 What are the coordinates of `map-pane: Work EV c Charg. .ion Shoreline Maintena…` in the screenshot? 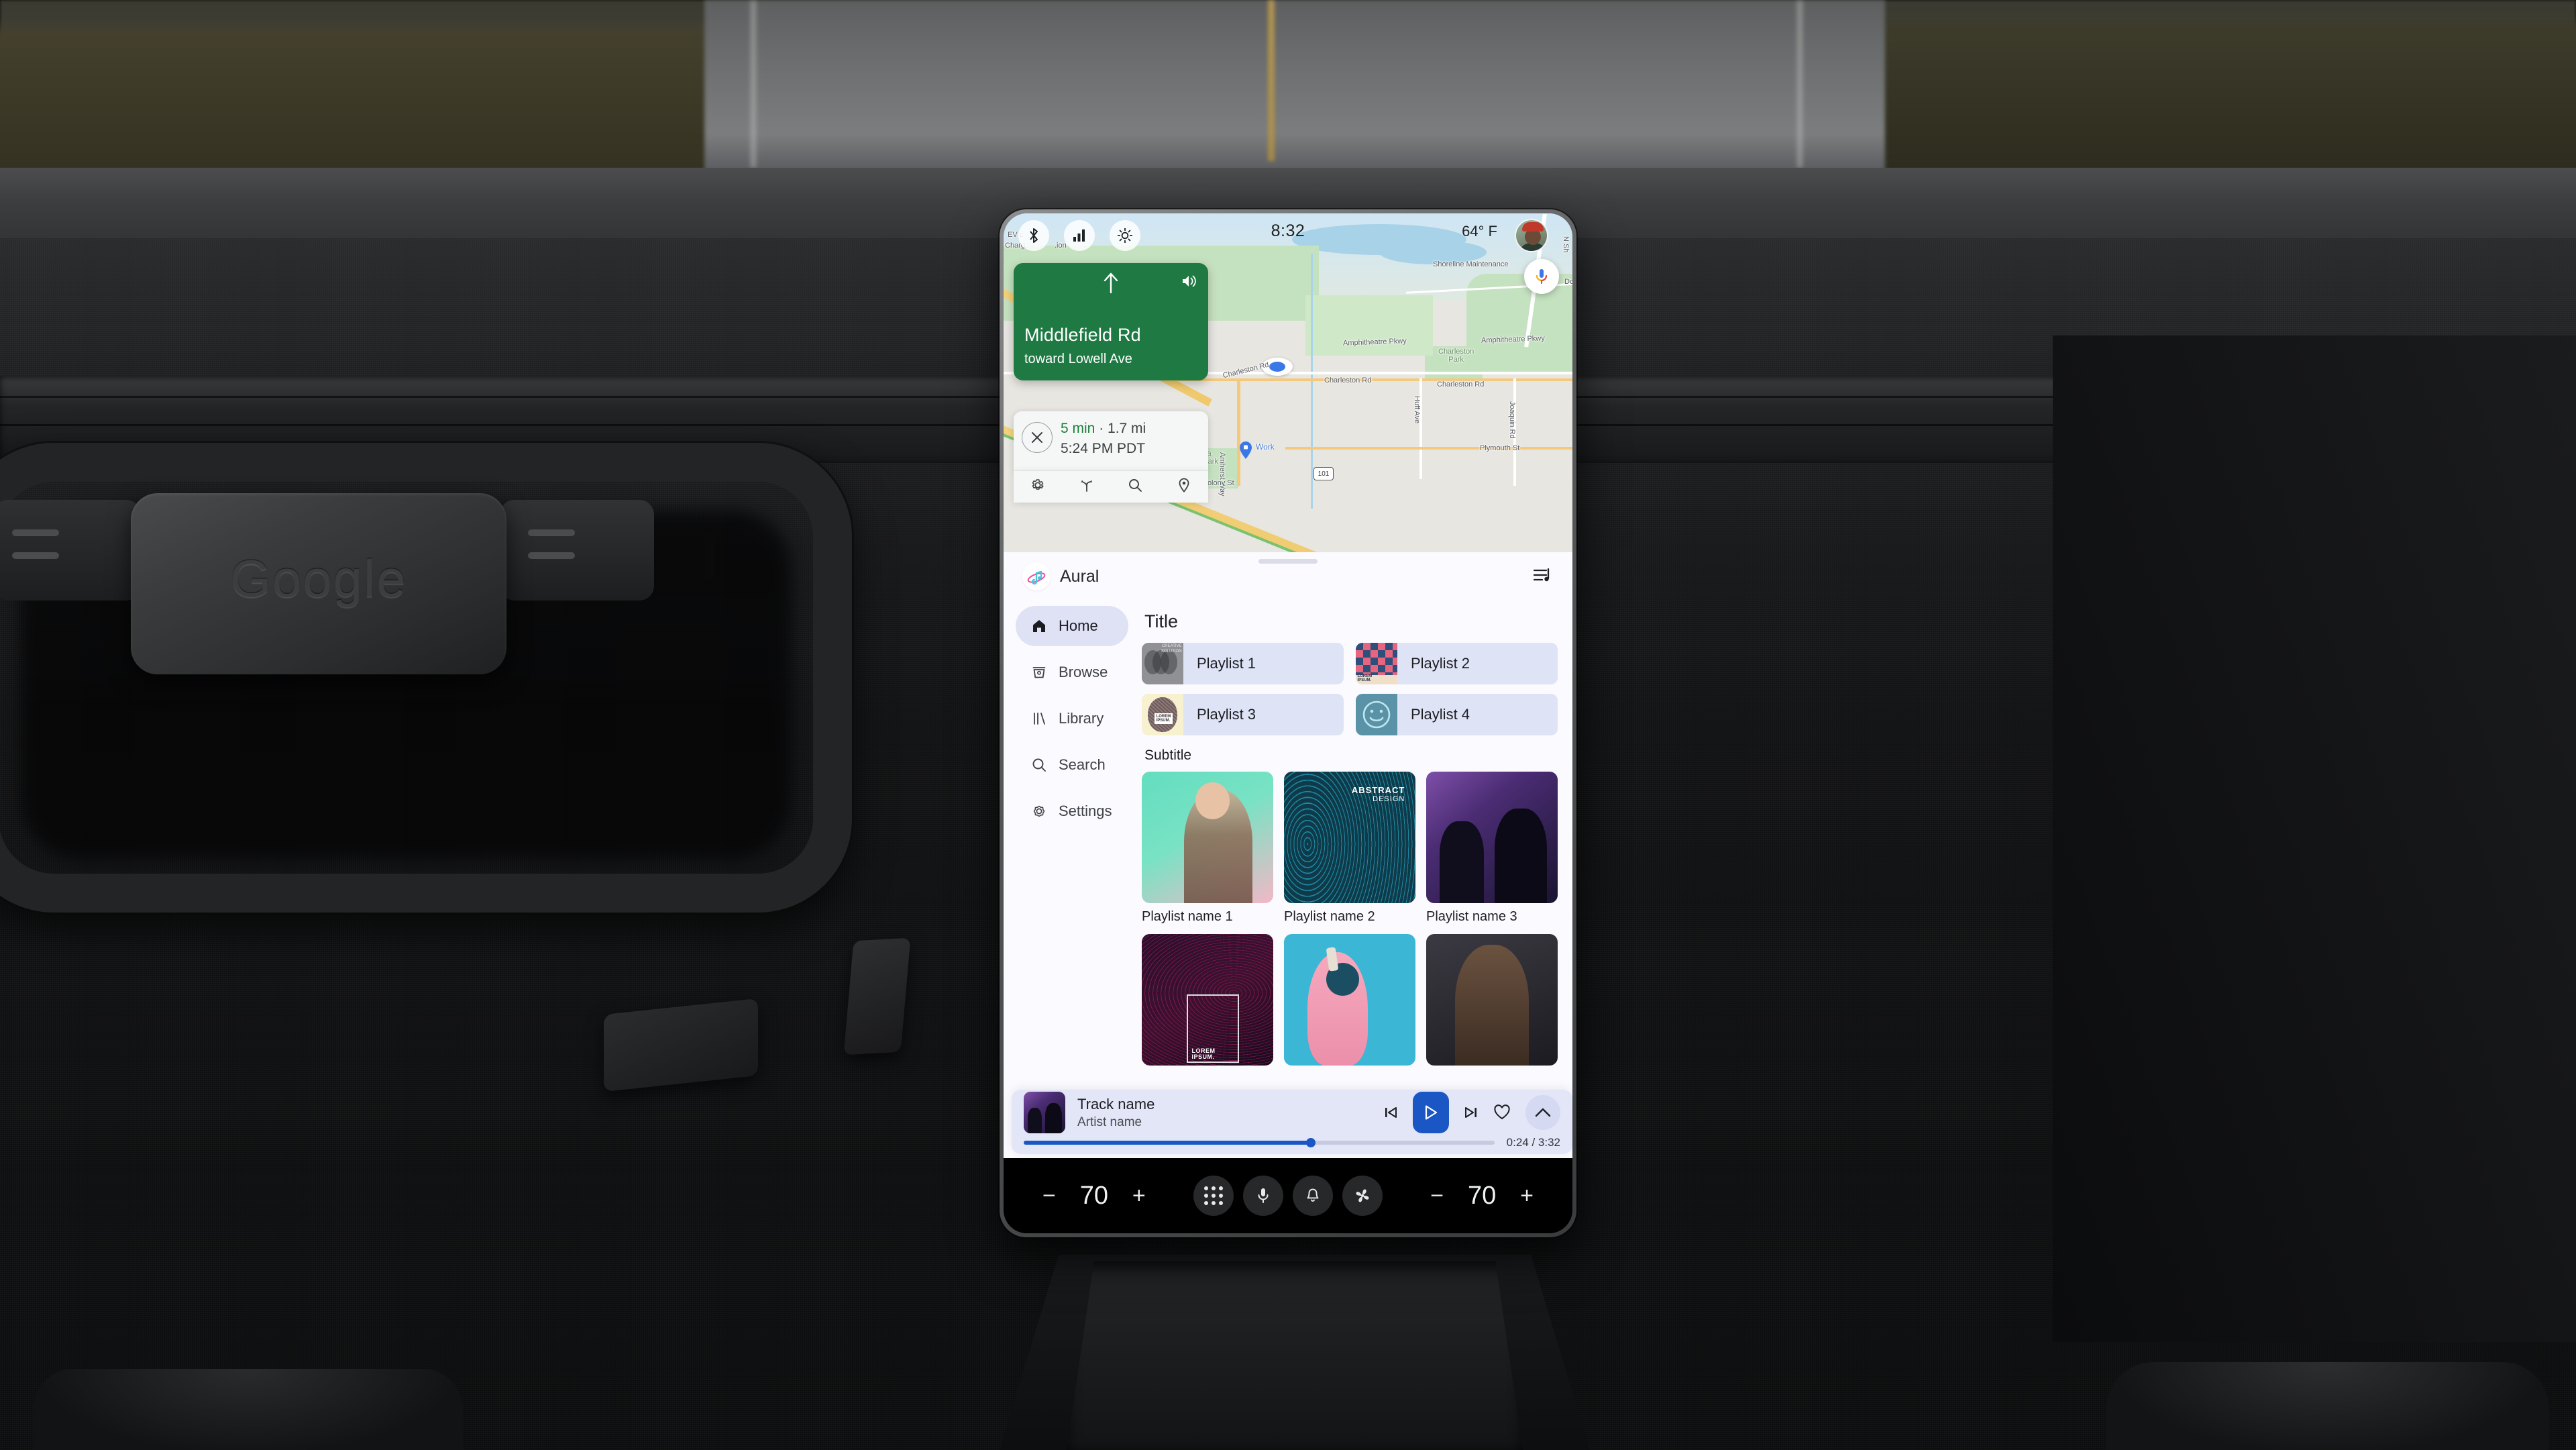 It's located at (1288, 382).